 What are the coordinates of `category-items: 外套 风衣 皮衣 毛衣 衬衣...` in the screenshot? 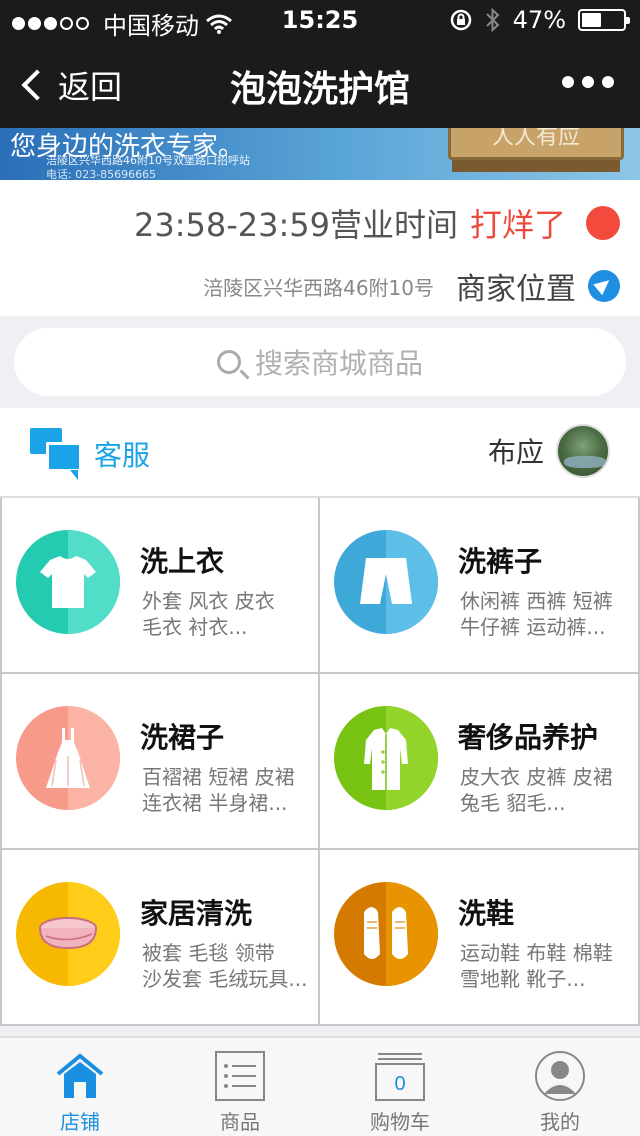 It's located at (208, 614).